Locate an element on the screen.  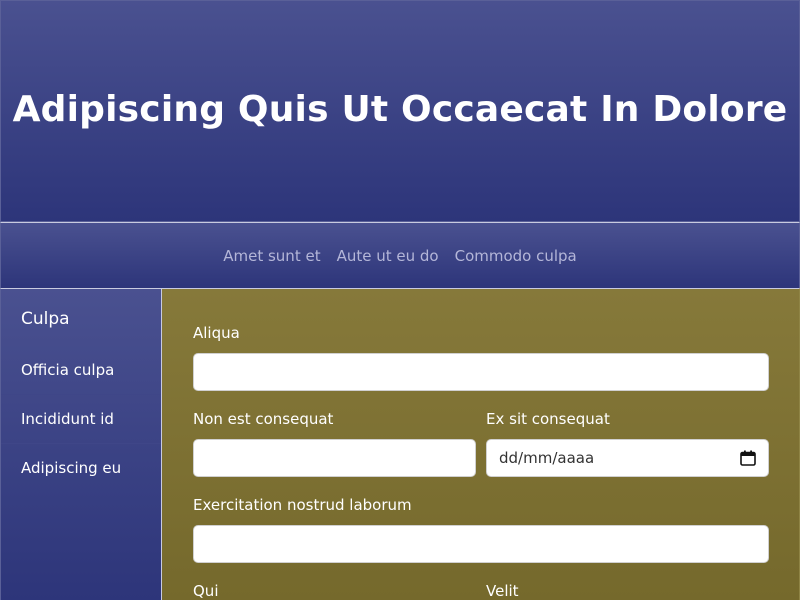
page-title: Adipiscing Quis Ut Occaecat In Dolore is located at coordinates (400, 109).